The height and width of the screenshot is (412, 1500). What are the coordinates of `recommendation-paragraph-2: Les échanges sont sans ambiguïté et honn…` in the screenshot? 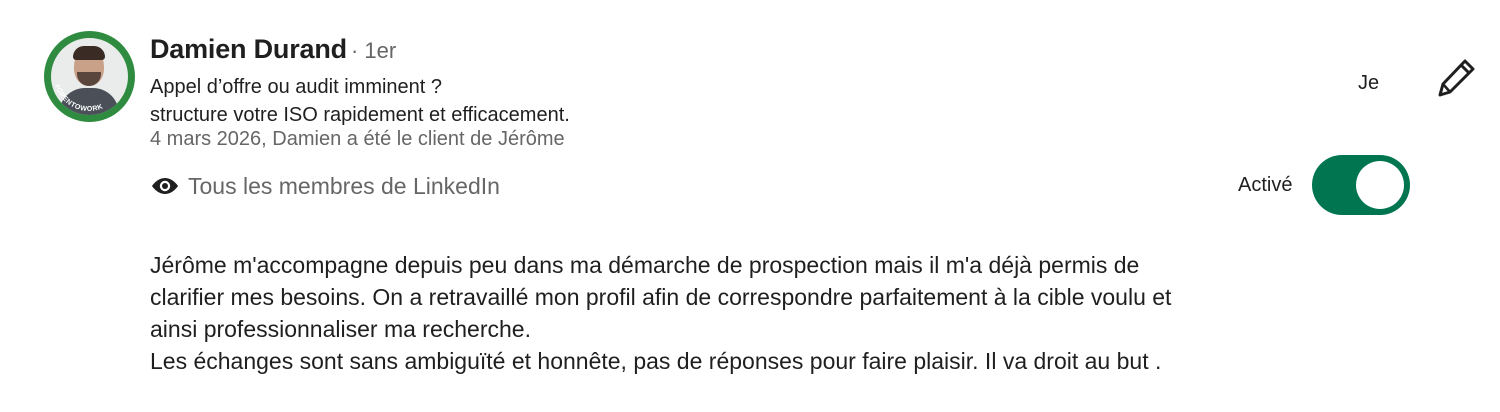 It's located at (656, 361).